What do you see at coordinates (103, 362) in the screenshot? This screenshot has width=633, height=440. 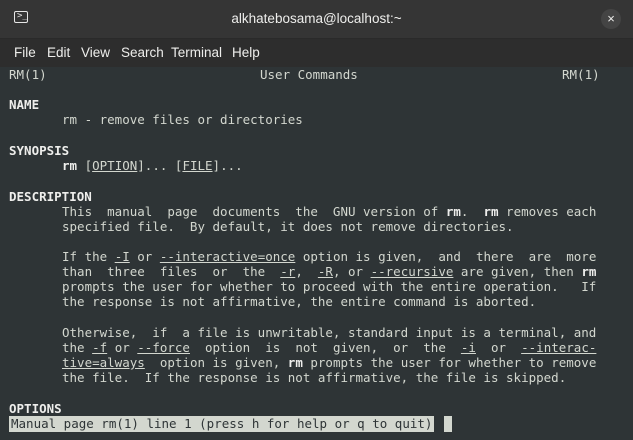 I see `desc-option: tive=always` at bounding box center [103, 362].